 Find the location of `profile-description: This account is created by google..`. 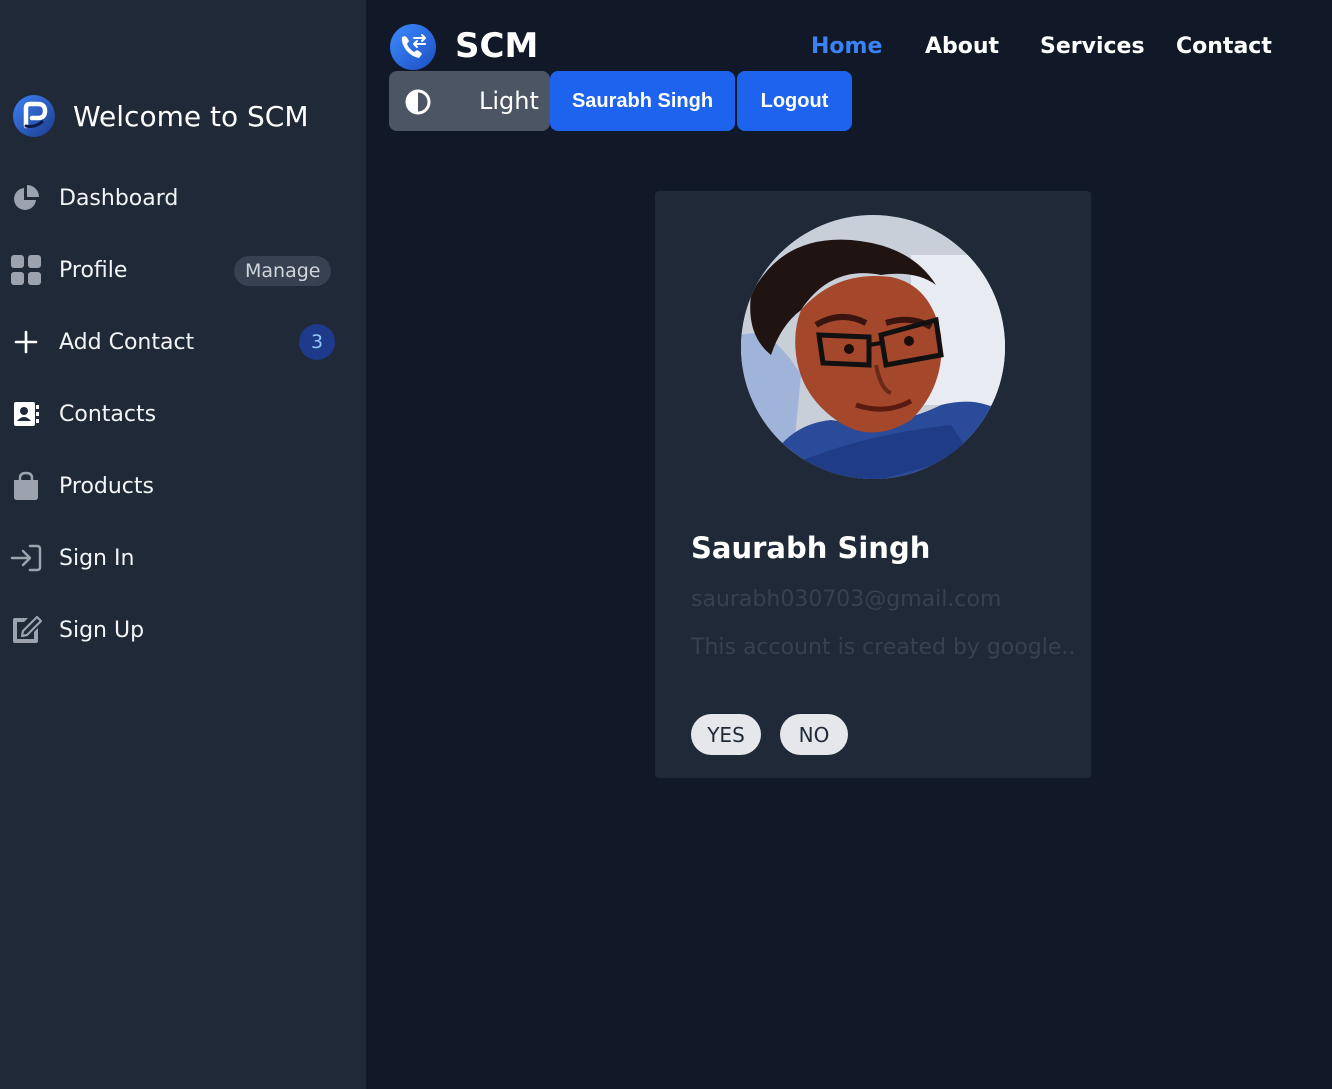

profile-description: This account is created by google.. is located at coordinates (883, 647).